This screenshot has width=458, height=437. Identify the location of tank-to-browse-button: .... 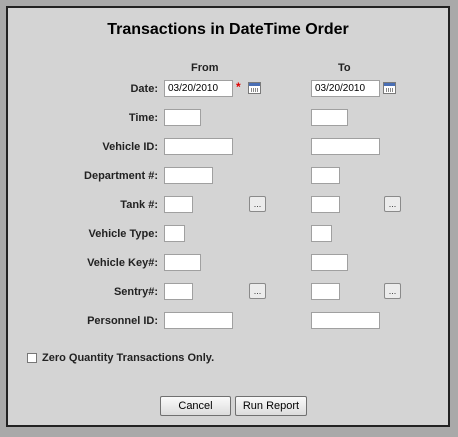
(392, 204).